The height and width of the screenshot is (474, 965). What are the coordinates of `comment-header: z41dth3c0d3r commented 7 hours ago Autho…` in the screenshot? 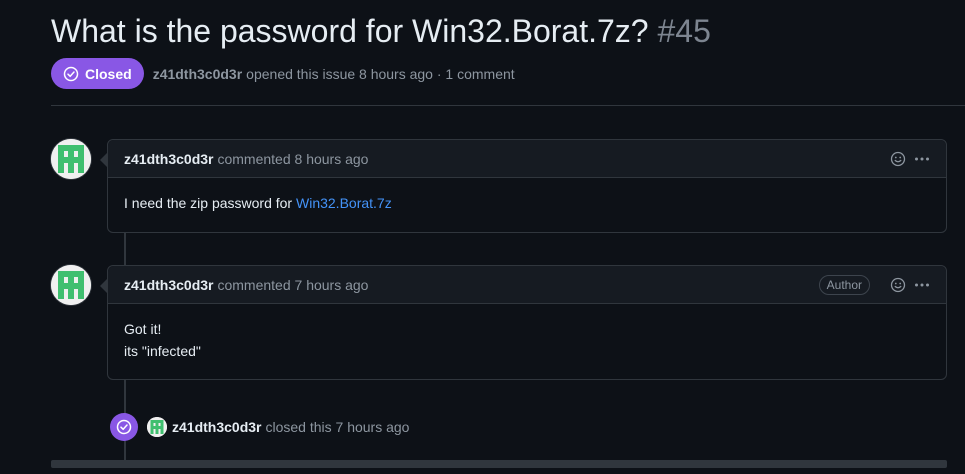 It's located at (527, 285).